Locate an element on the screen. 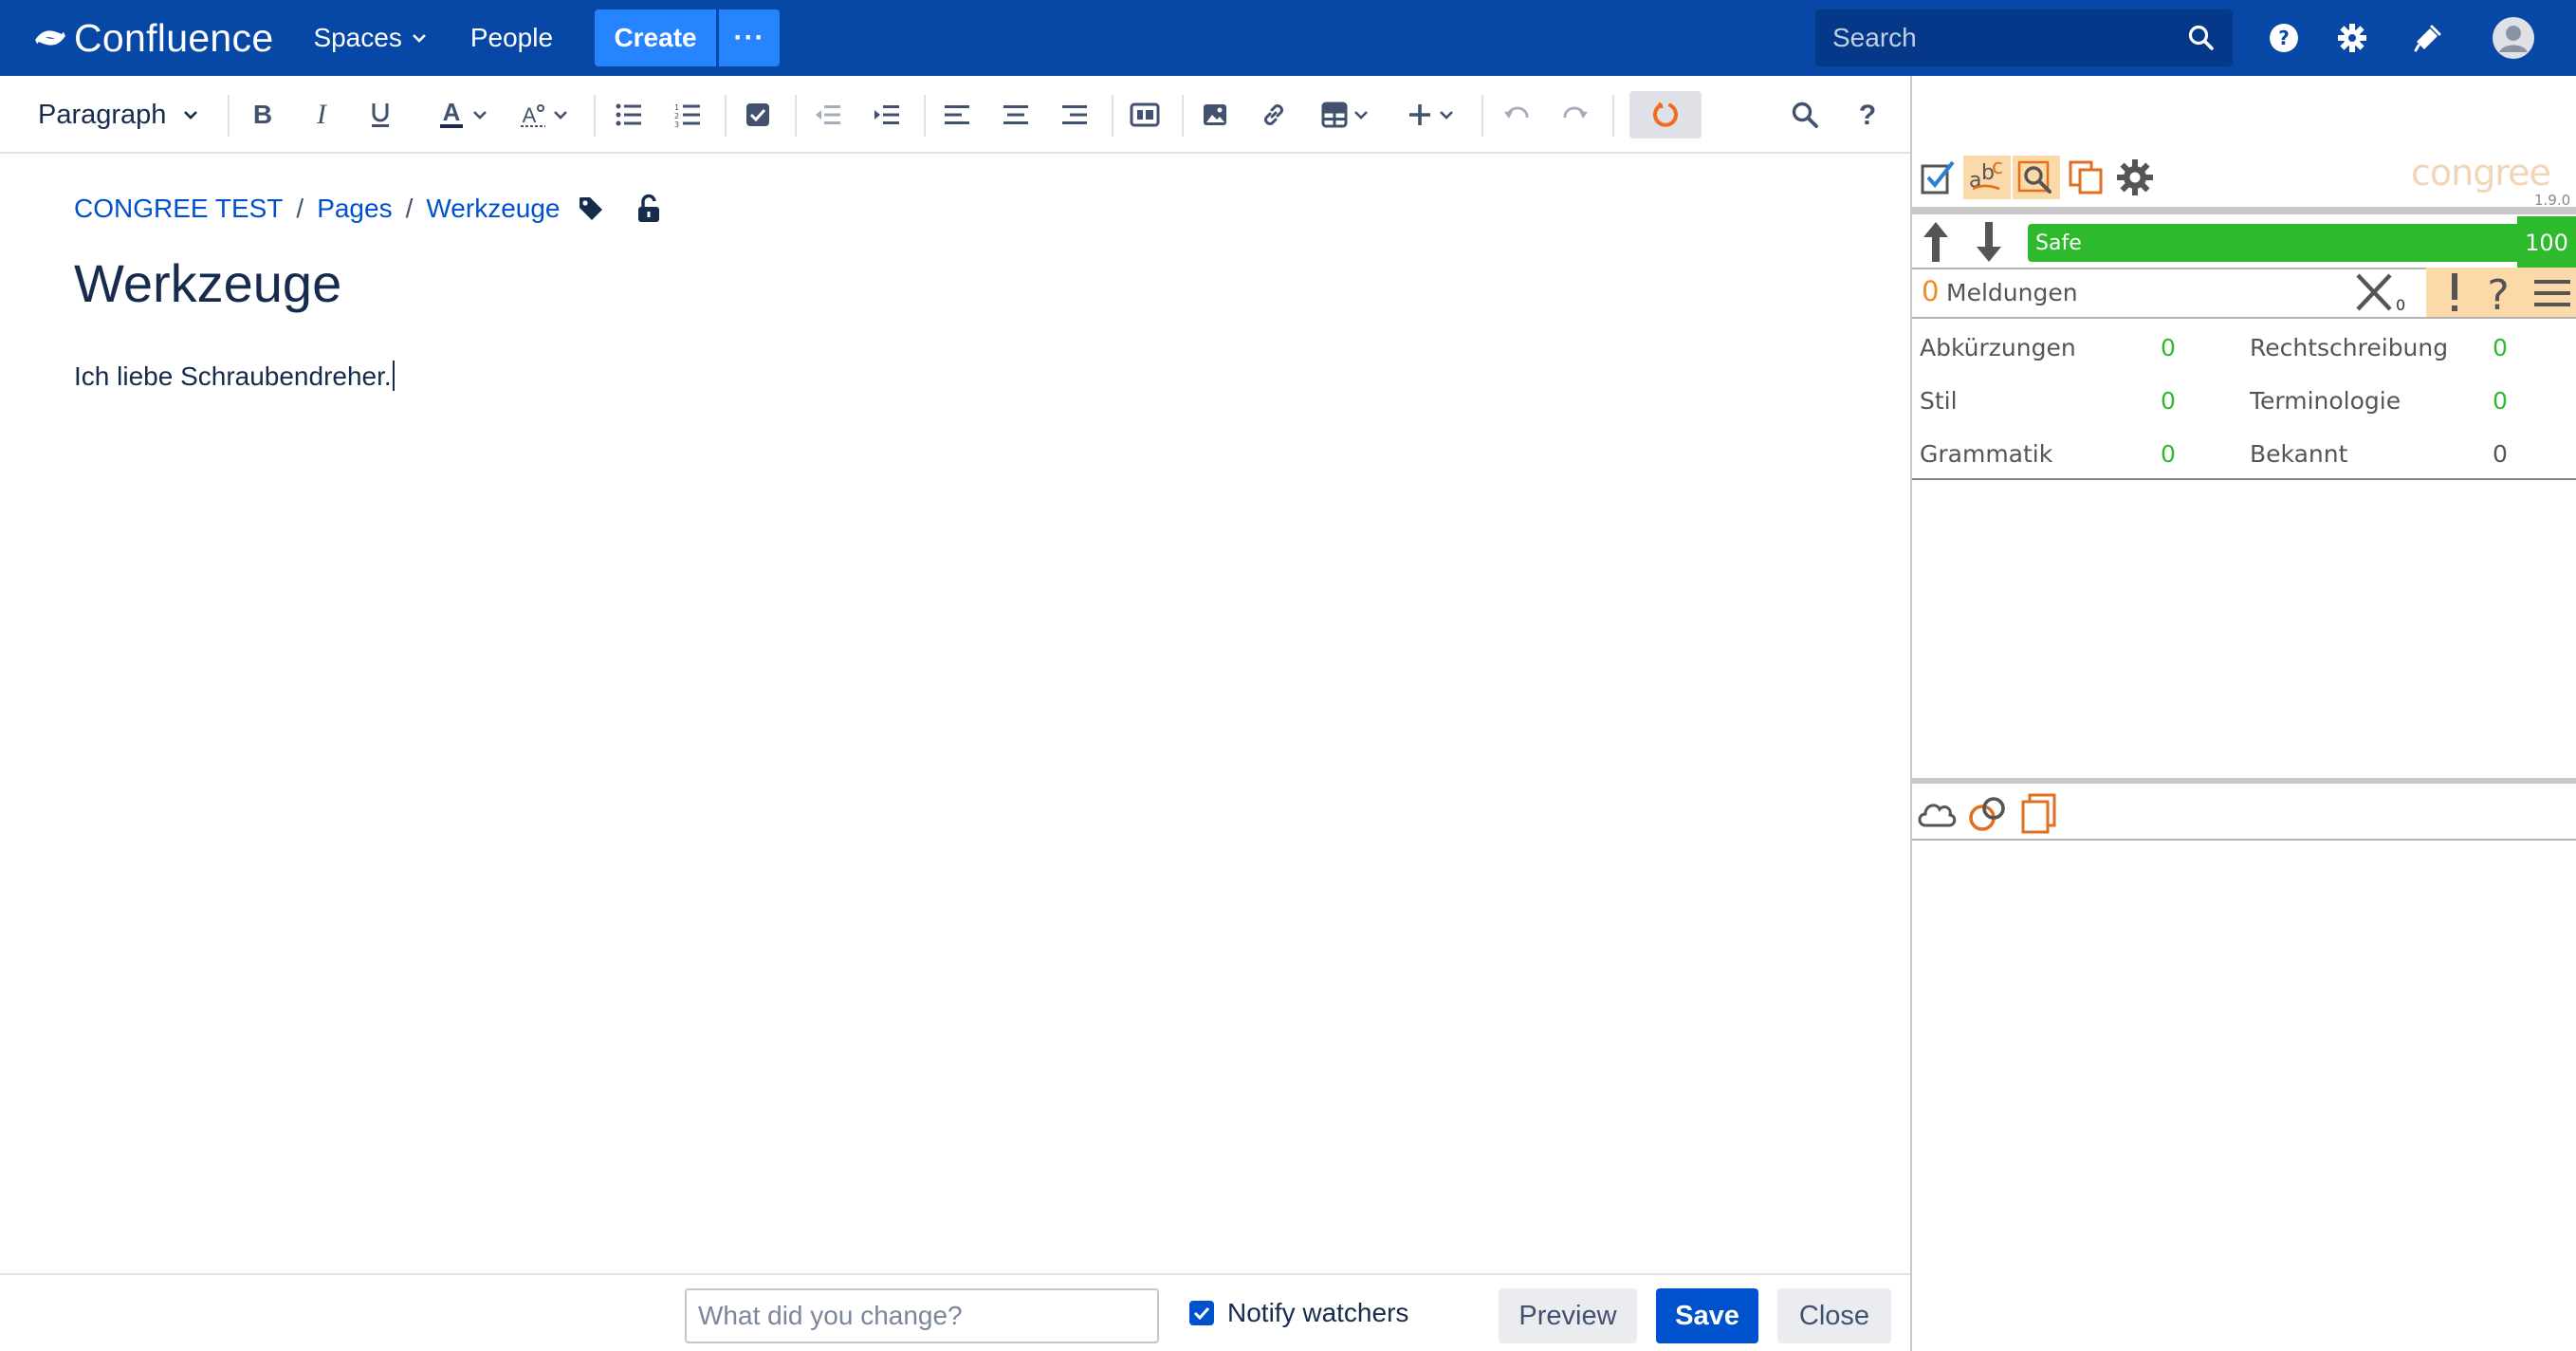  close-label: Close is located at coordinates (1834, 1316).